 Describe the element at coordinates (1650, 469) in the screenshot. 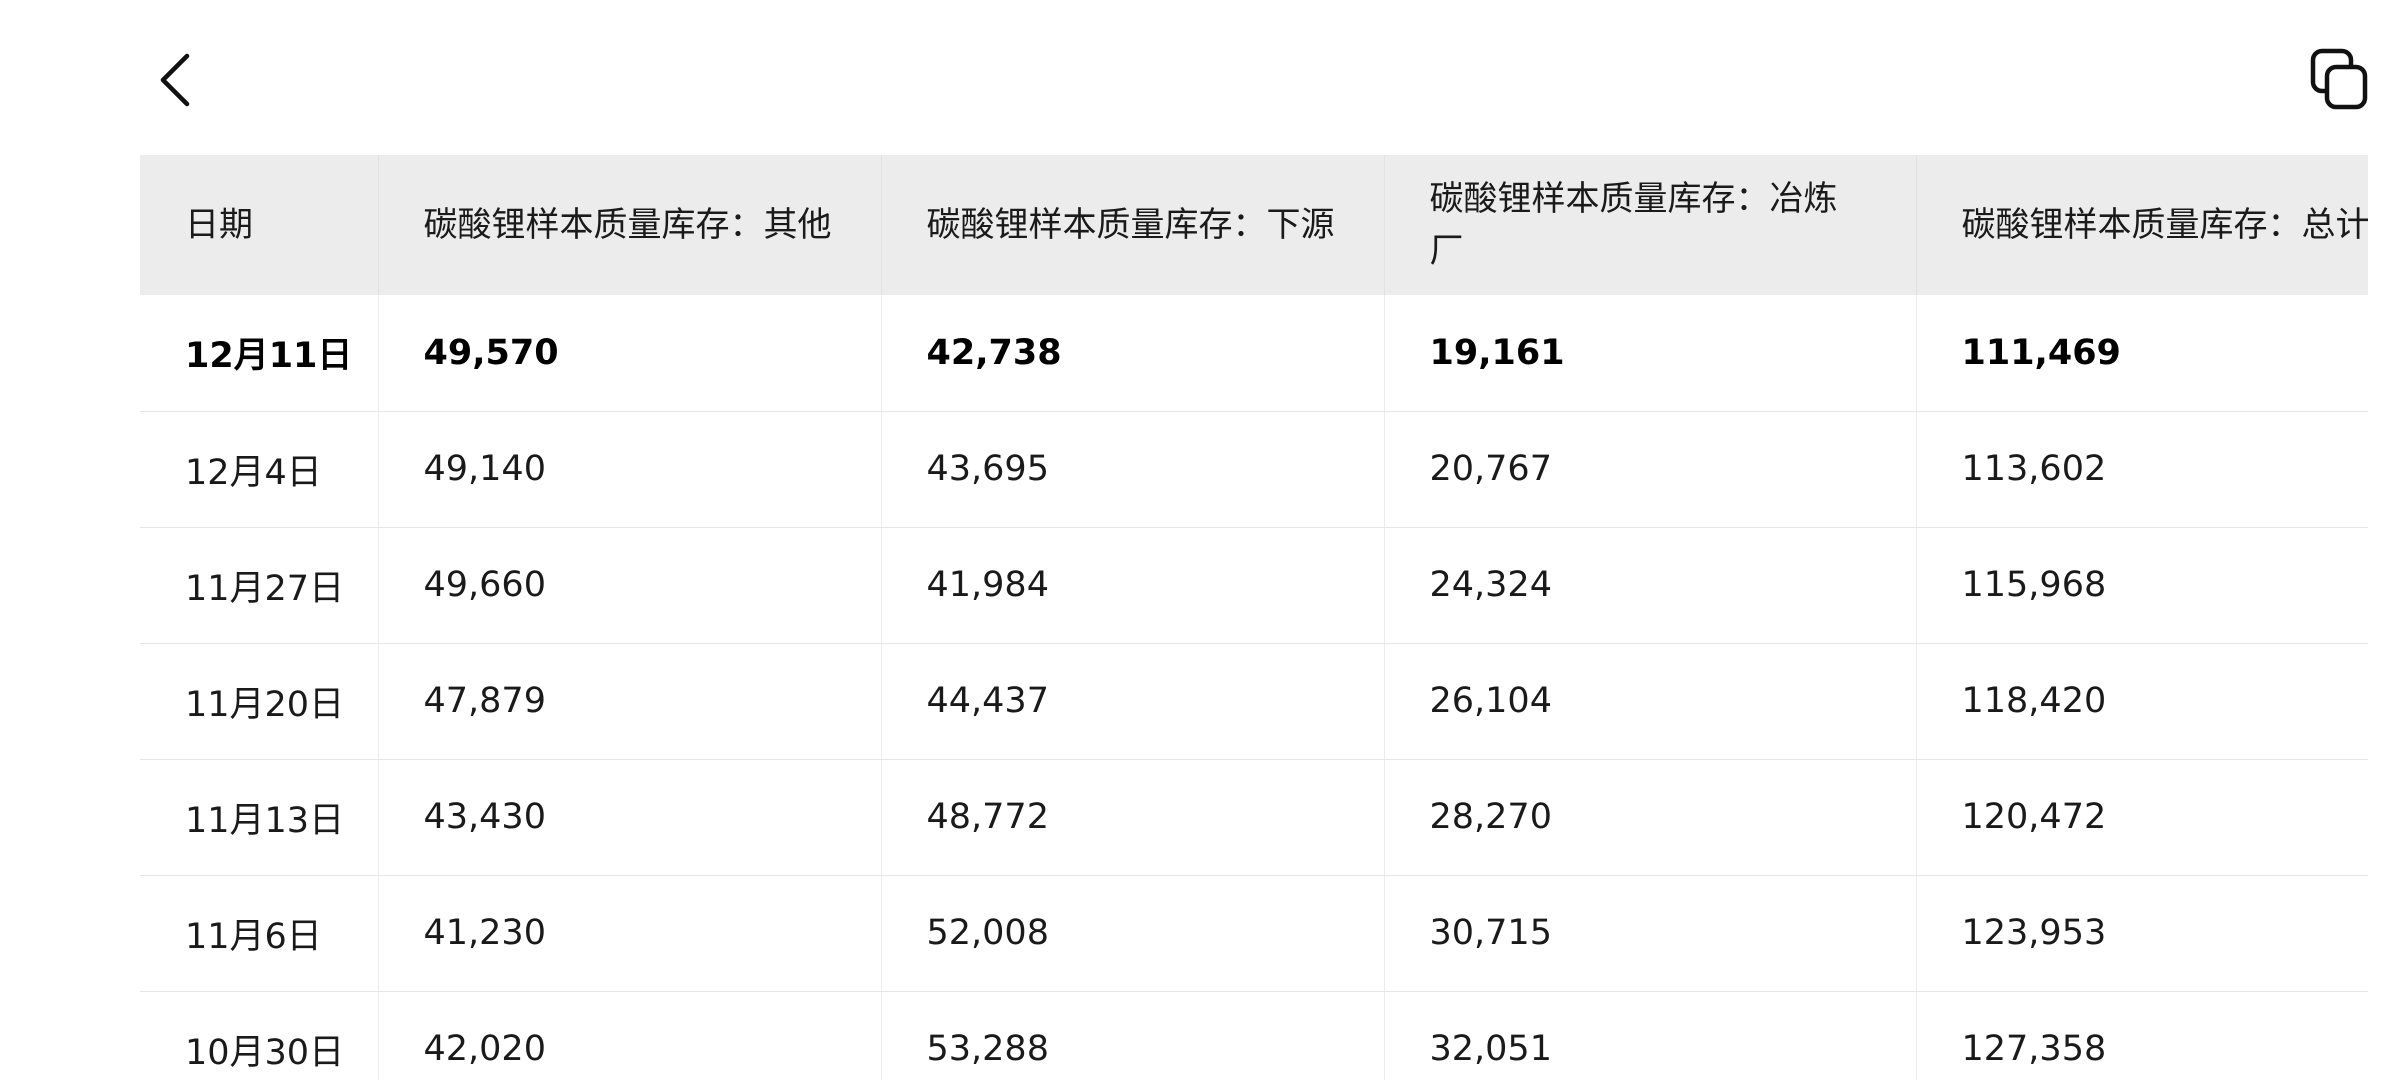

I see `cell-smelter: 20,767` at that location.